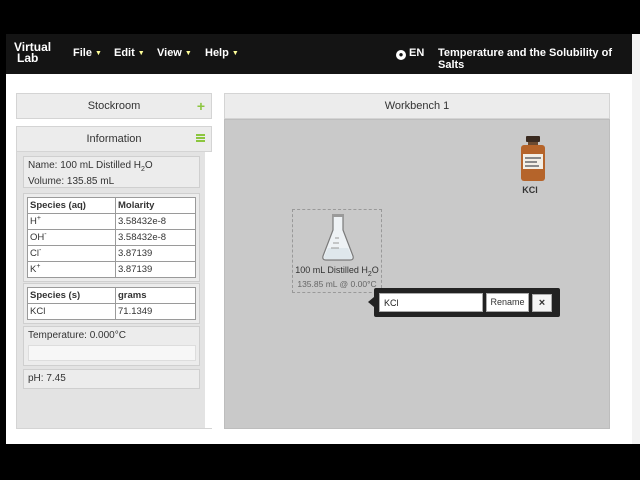 Image resolution: width=640 pixels, height=480 pixels. What do you see at coordinates (636, 239) in the screenshot?
I see `right-edge-strip` at bounding box center [636, 239].